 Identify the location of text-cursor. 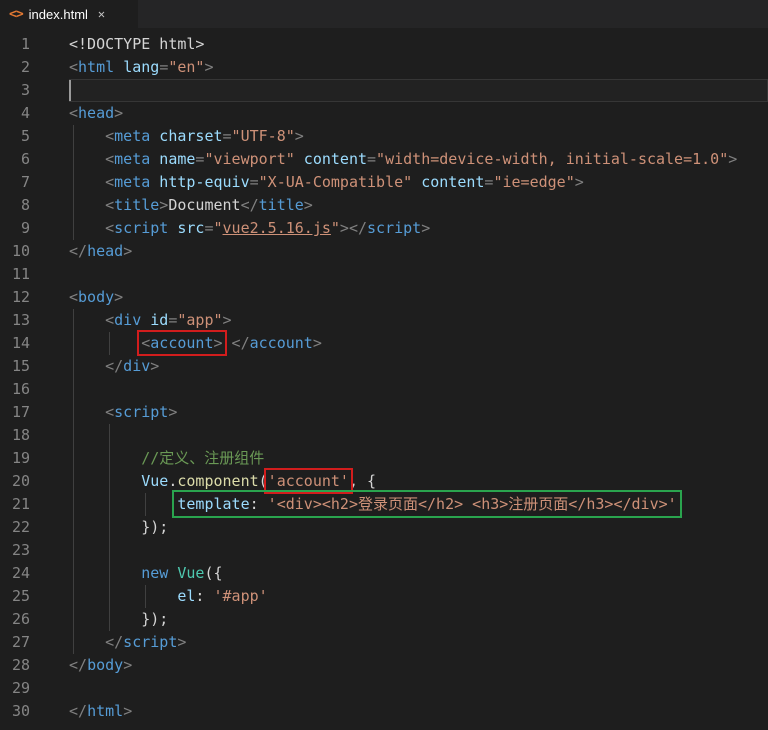
(70, 90).